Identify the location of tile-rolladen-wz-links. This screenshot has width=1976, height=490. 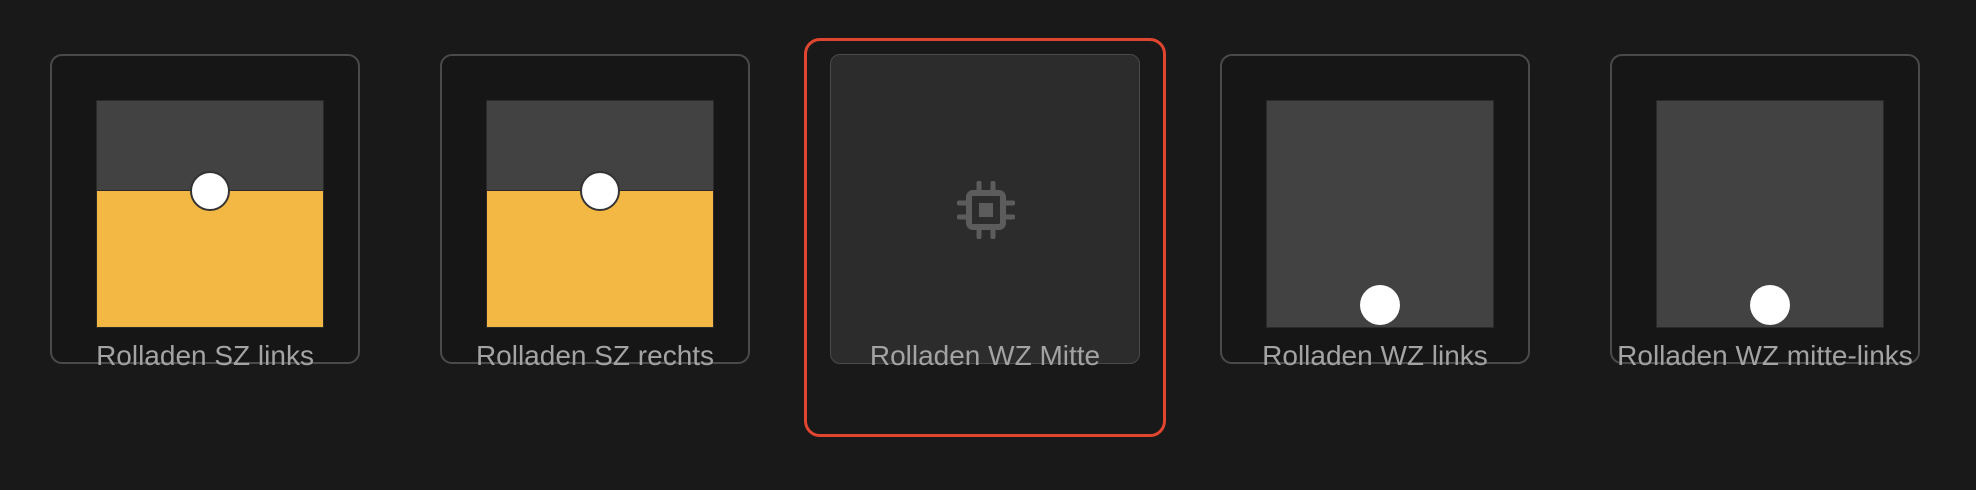
(1375, 209).